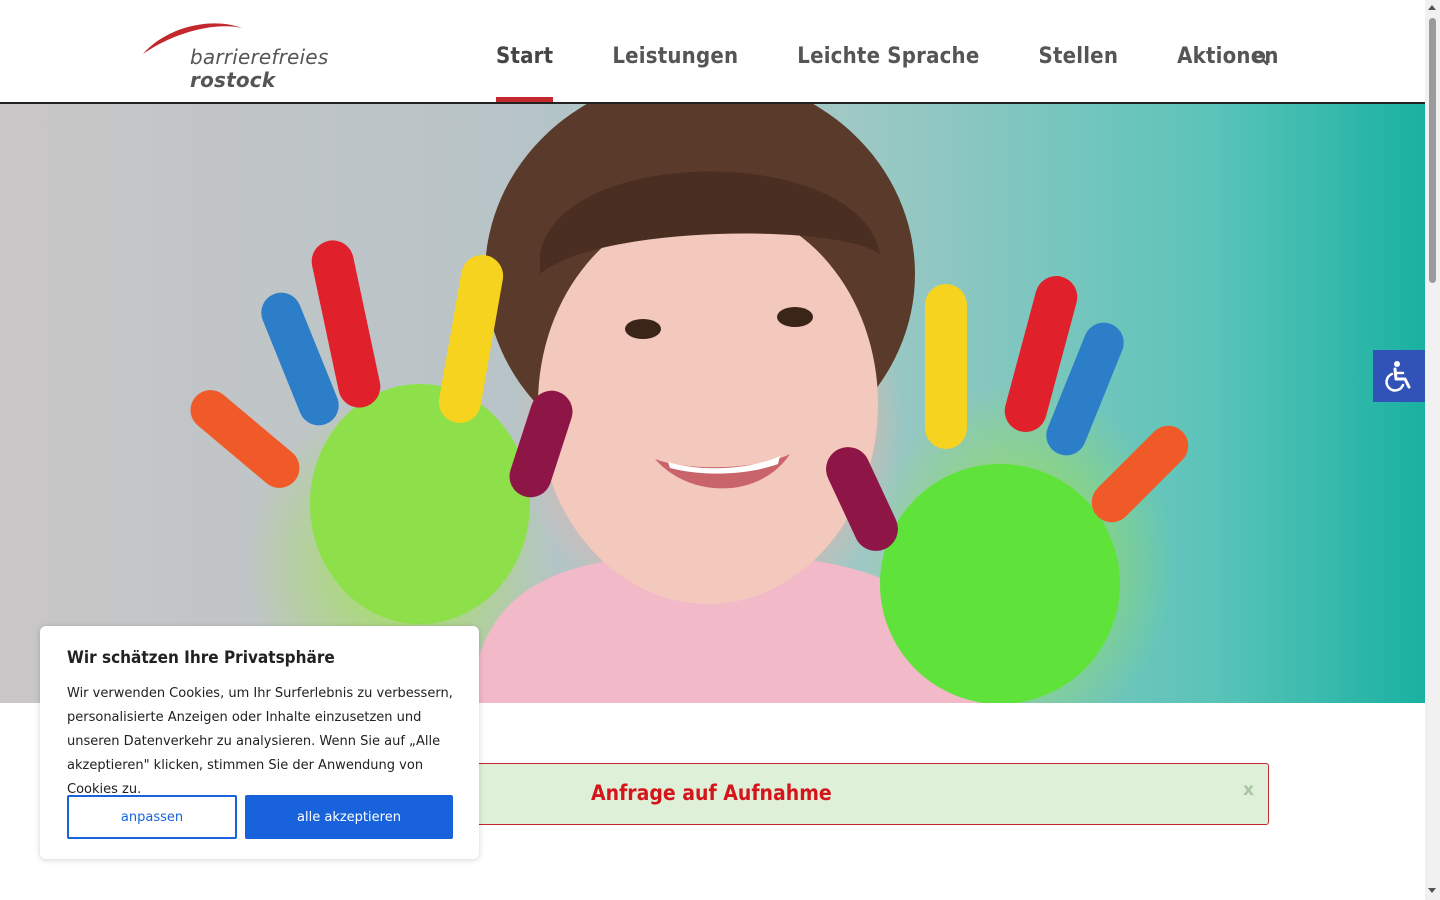 The height and width of the screenshot is (900, 1440). I want to click on site-logo: barrierefreies rostock, so click(235, 55).